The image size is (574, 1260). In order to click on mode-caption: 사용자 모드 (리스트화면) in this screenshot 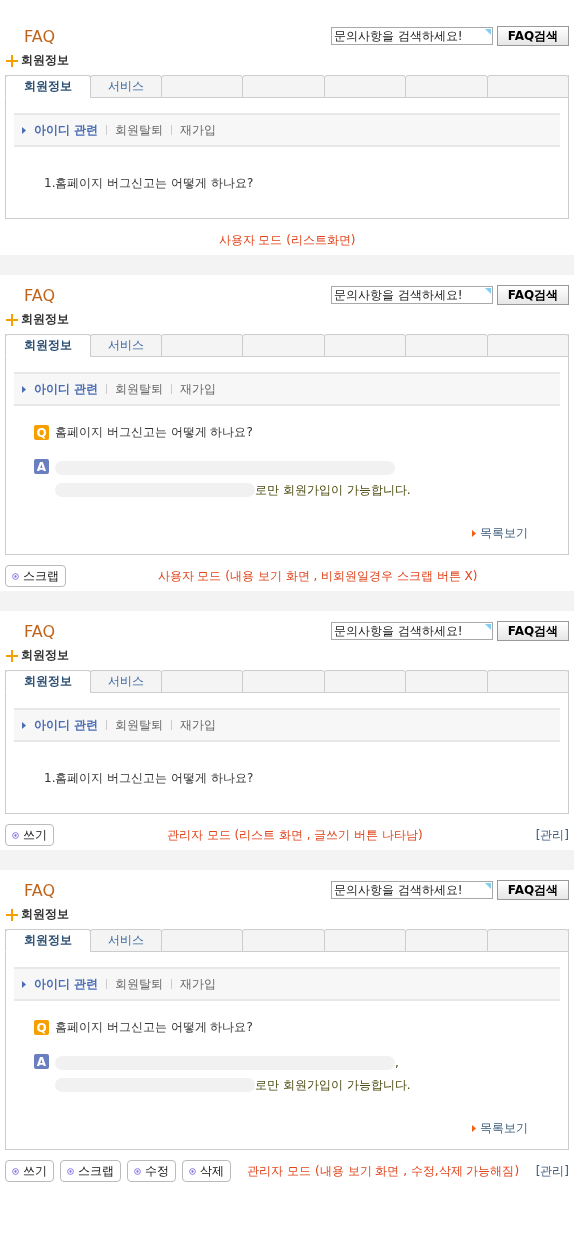, I will do `click(287, 240)`.